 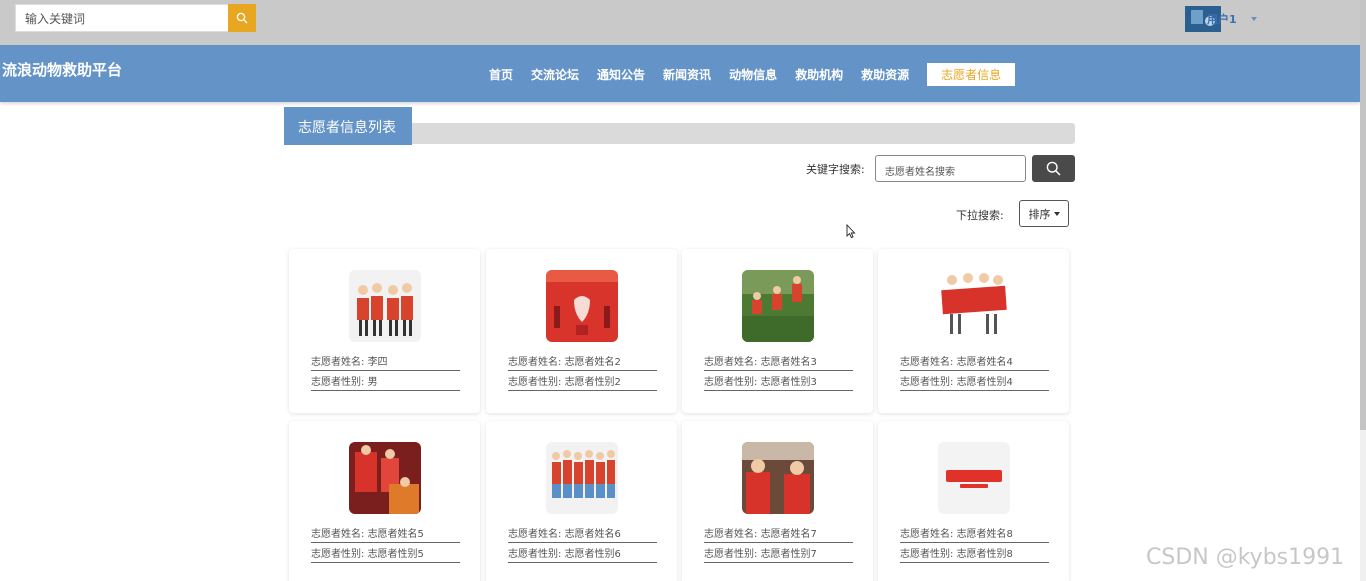 I want to click on nav-item-forum: 交流论坛, so click(x=555, y=74).